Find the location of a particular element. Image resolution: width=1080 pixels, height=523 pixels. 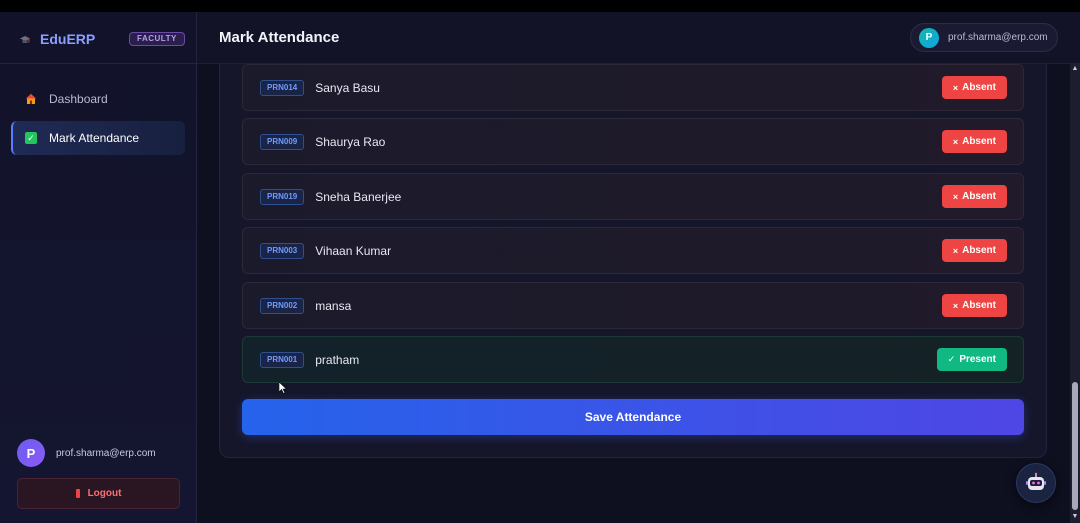

robot-icon is located at coordinates (1036, 481).